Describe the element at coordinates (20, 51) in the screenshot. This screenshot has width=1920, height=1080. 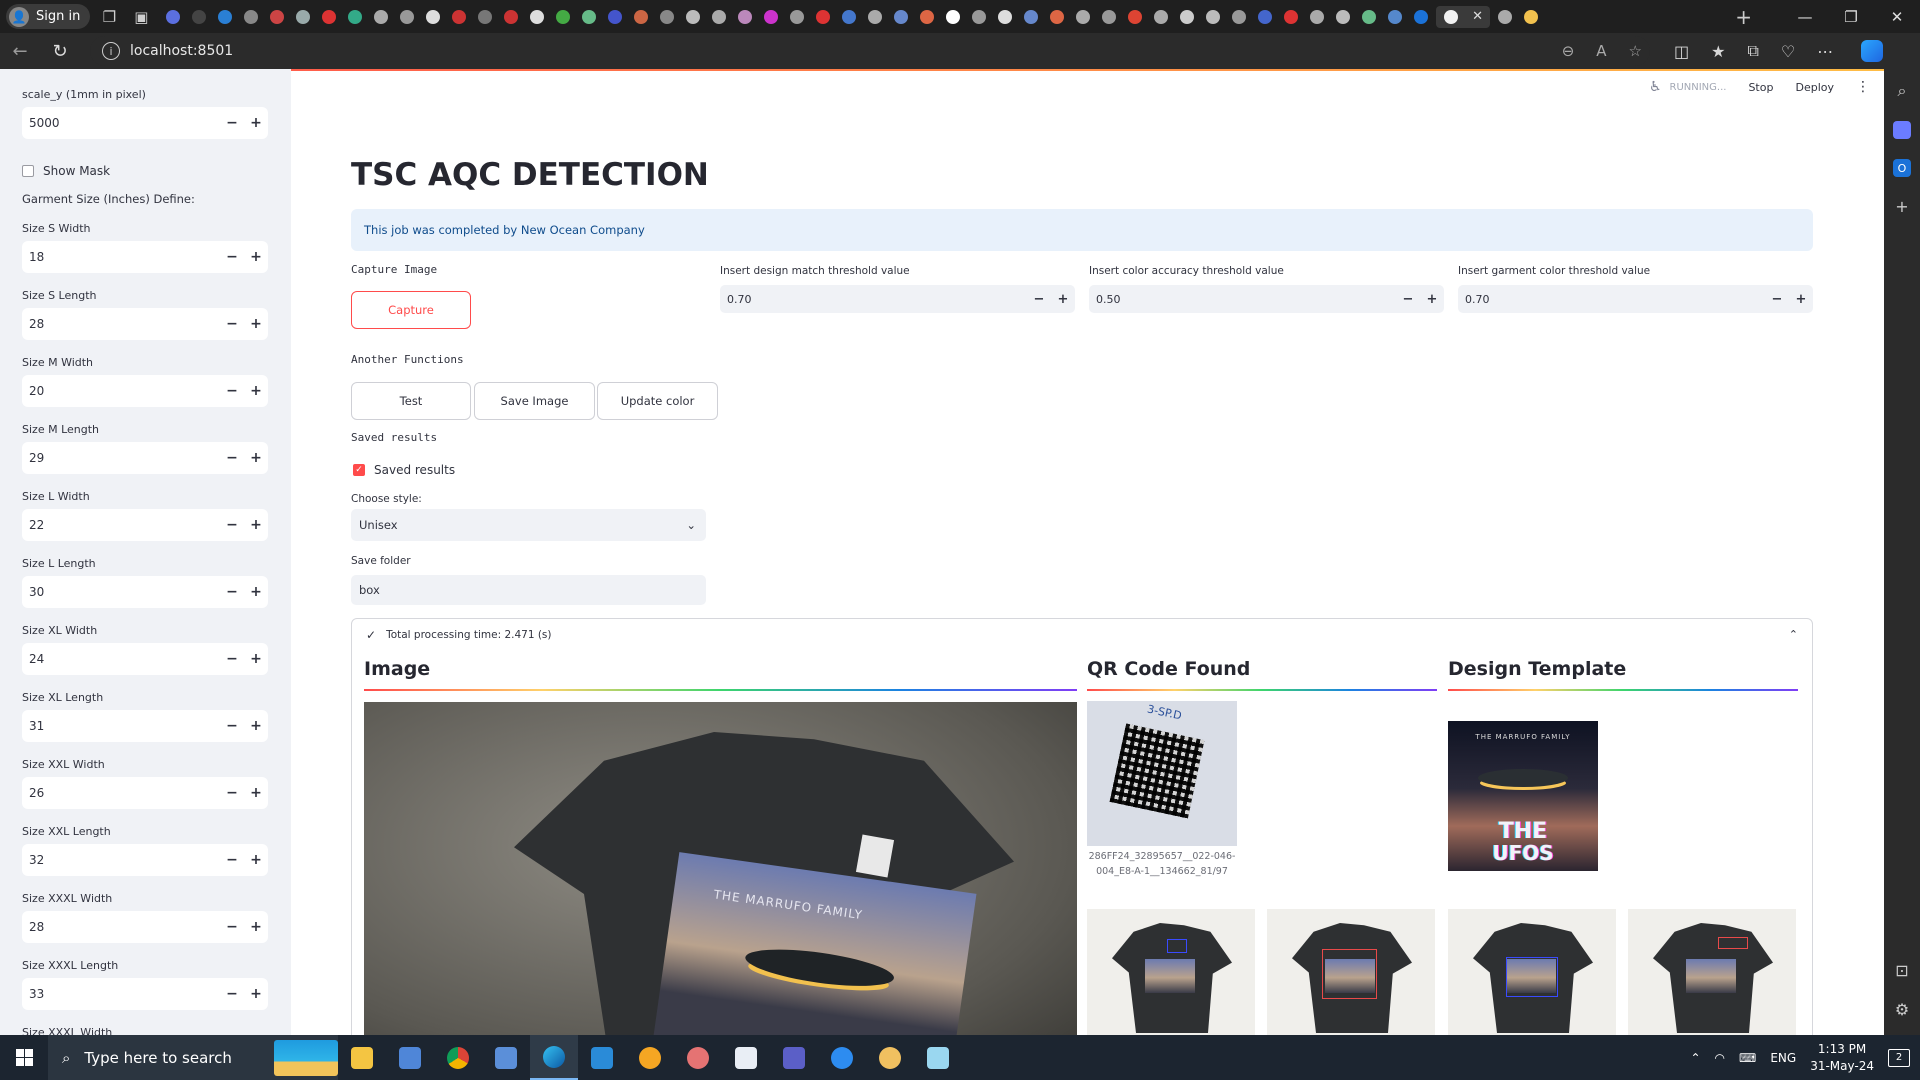
I see `back-button: ←` at that location.